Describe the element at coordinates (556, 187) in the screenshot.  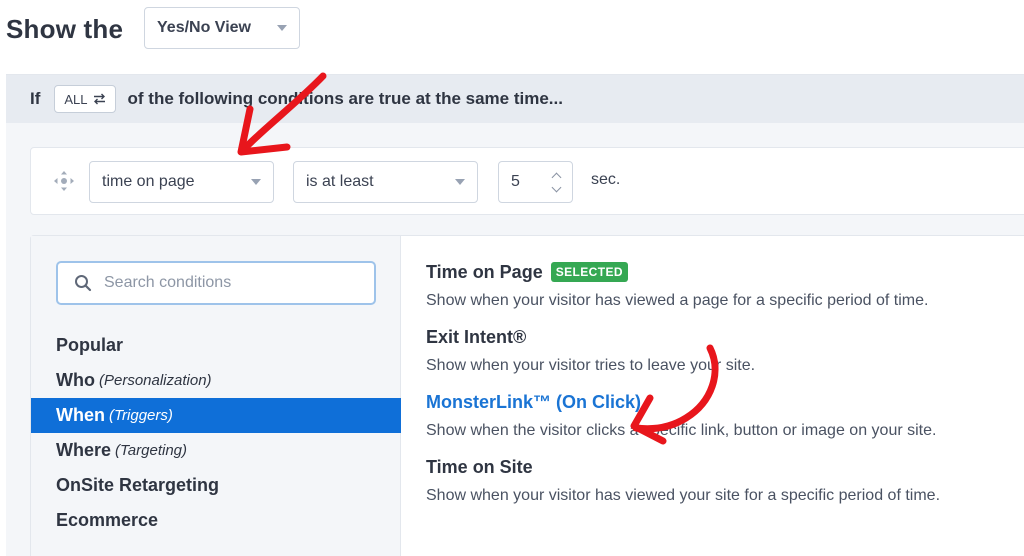
I see `chevron-down-icon` at that location.